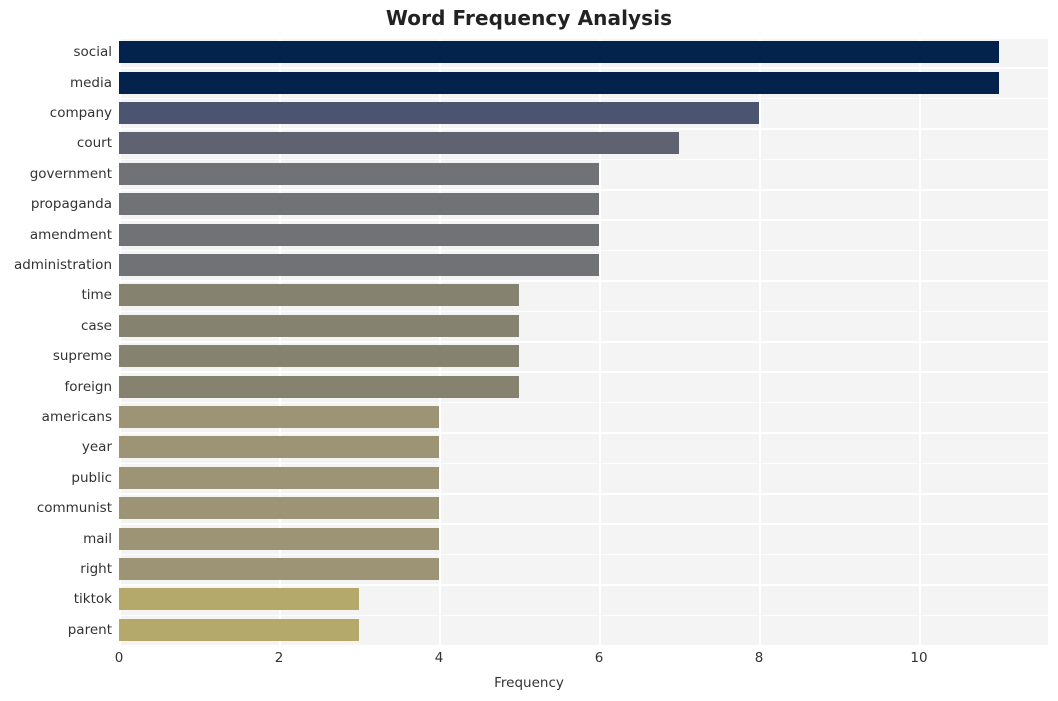 The height and width of the screenshot is (701, 1058). What do you see at coordinates (279, 658) in the screenshot?
I see `x-axis-tick-label: 2` at bounding box center [279, 658].